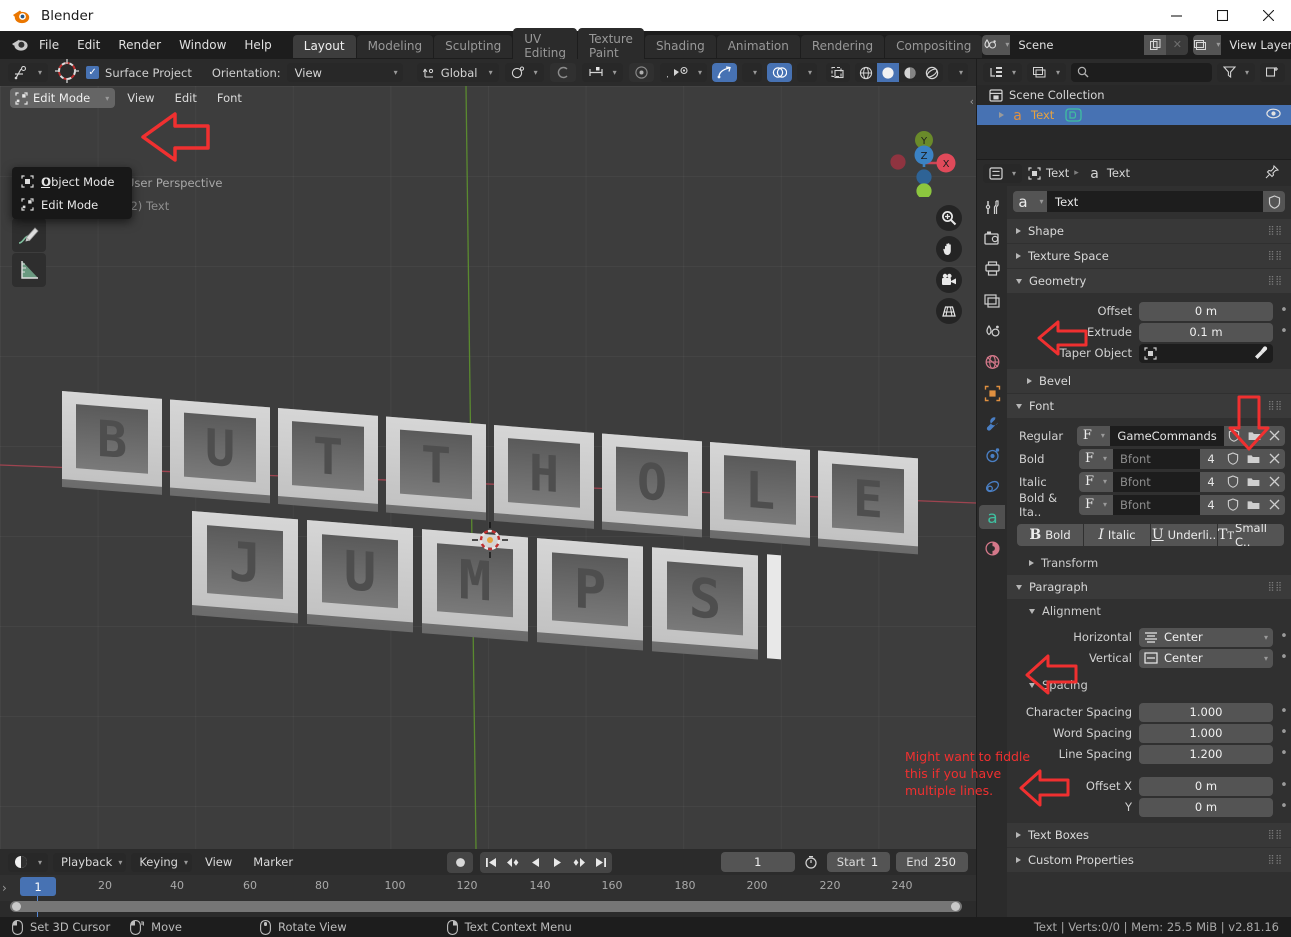  Describe the element at coordinates (202, 45) in the screenshot. I see `menu-window: Window` at that location.